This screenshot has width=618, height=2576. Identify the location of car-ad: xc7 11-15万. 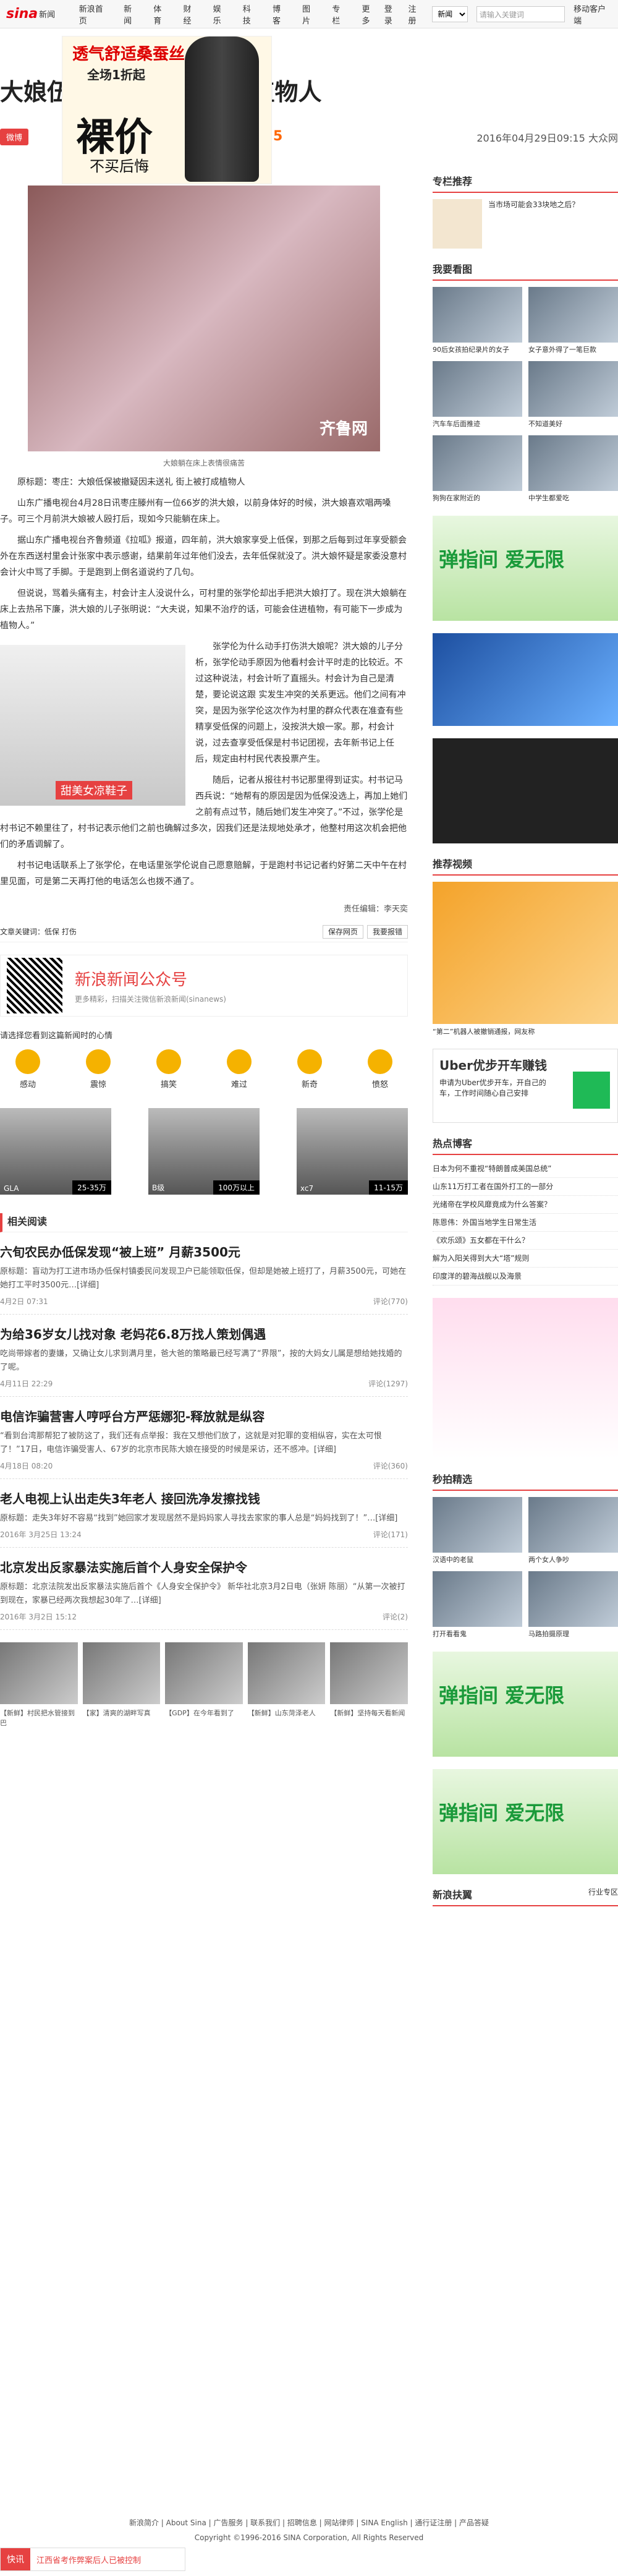
(353, 1151).